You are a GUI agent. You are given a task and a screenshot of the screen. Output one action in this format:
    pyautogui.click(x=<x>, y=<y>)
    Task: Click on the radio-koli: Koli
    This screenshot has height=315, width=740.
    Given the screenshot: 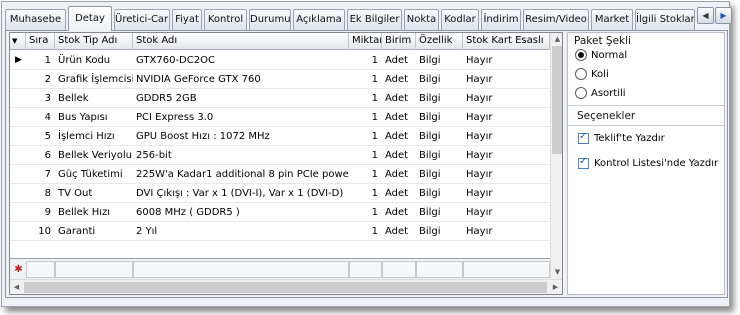 What is the action you would take?
    pyautogui.click(x=592, y=74)
    